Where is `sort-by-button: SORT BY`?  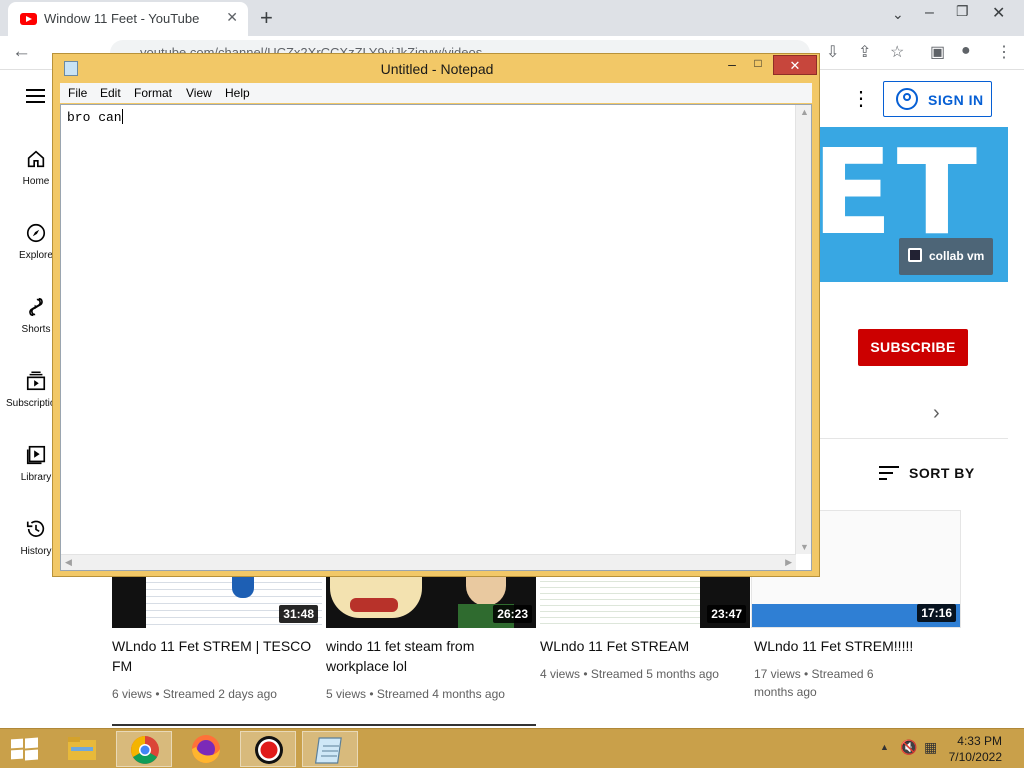
sort-by-button: SORT BY is located at coordinates (929, 474).